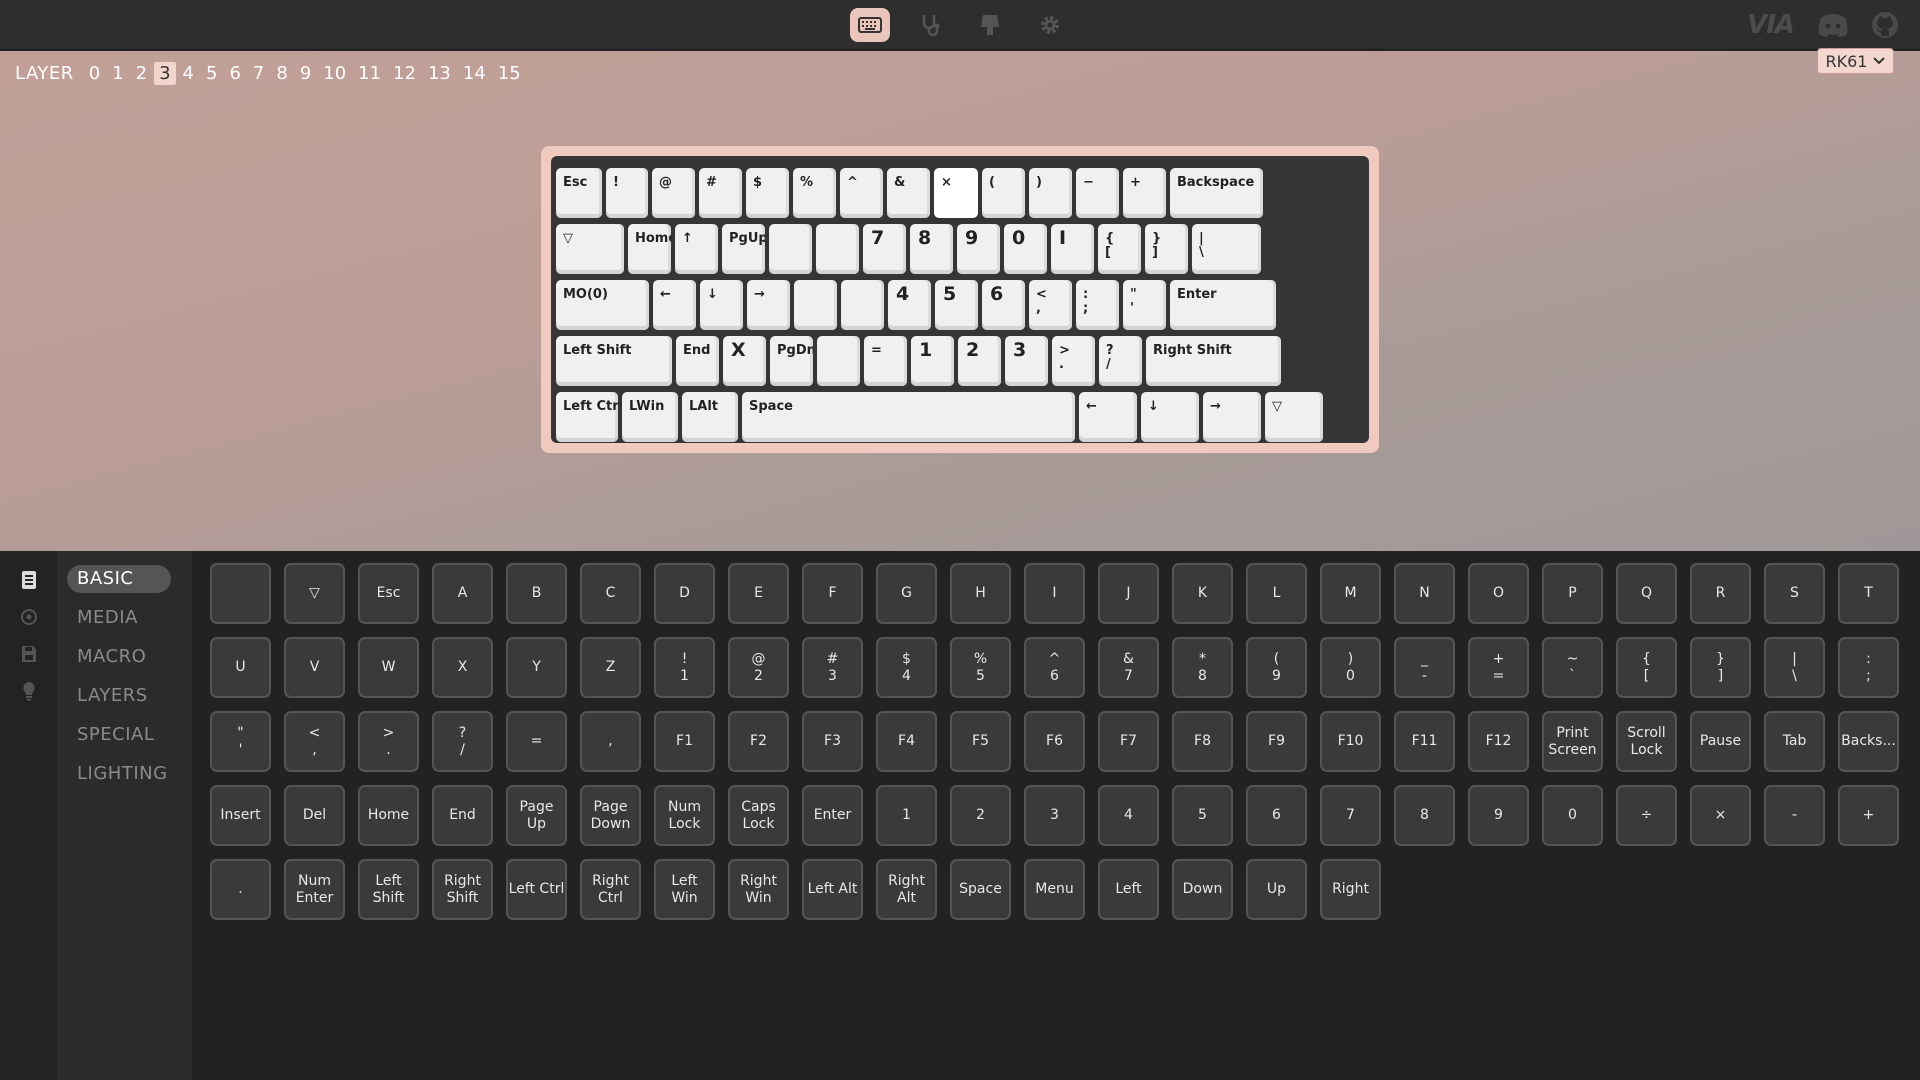 This screenshot has width=1920, height=1080. I want to click on kb-key-r1c11: {[, so click(1119, 249).